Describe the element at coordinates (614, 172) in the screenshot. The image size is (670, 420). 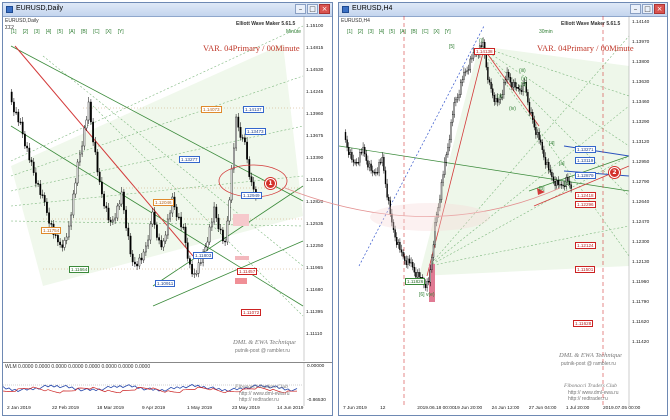
I see `marker-2: 2` at that location.